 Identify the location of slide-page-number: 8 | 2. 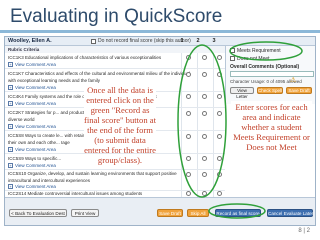
(304, 231).